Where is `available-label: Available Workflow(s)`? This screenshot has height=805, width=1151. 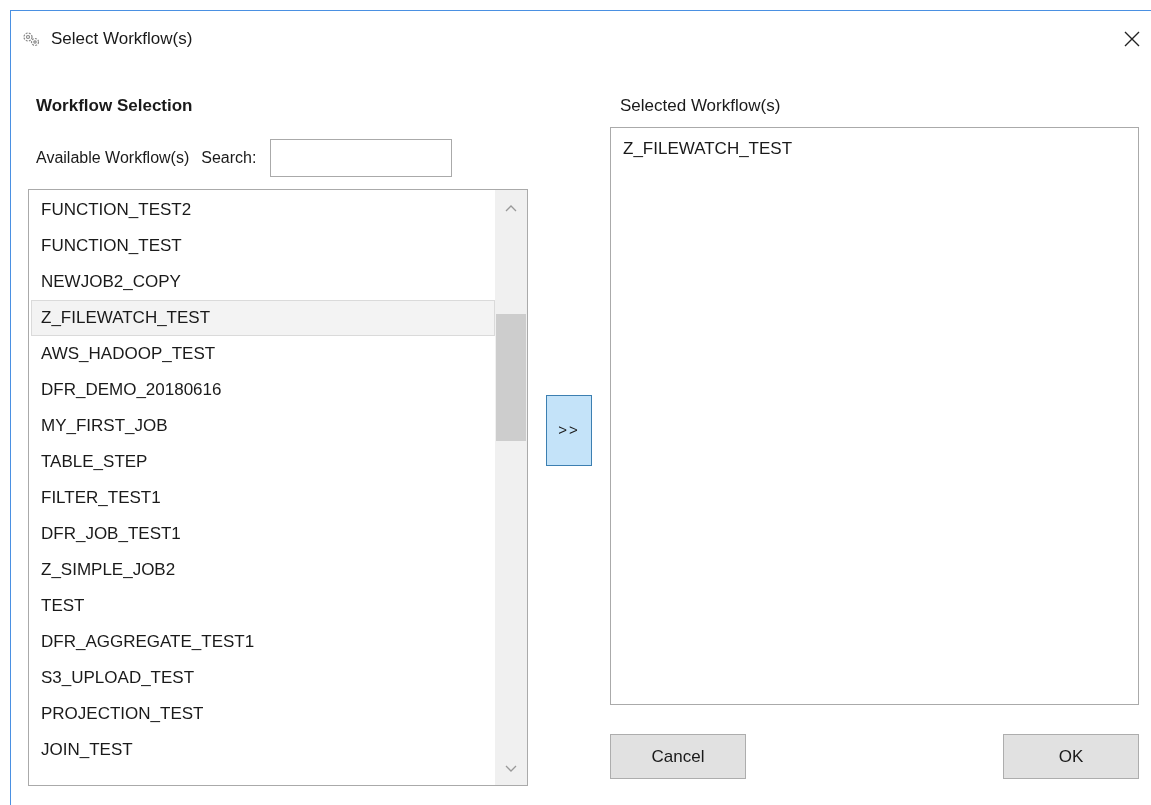 available-label: Available Workflow(s) is located at coordinates (113, 158).